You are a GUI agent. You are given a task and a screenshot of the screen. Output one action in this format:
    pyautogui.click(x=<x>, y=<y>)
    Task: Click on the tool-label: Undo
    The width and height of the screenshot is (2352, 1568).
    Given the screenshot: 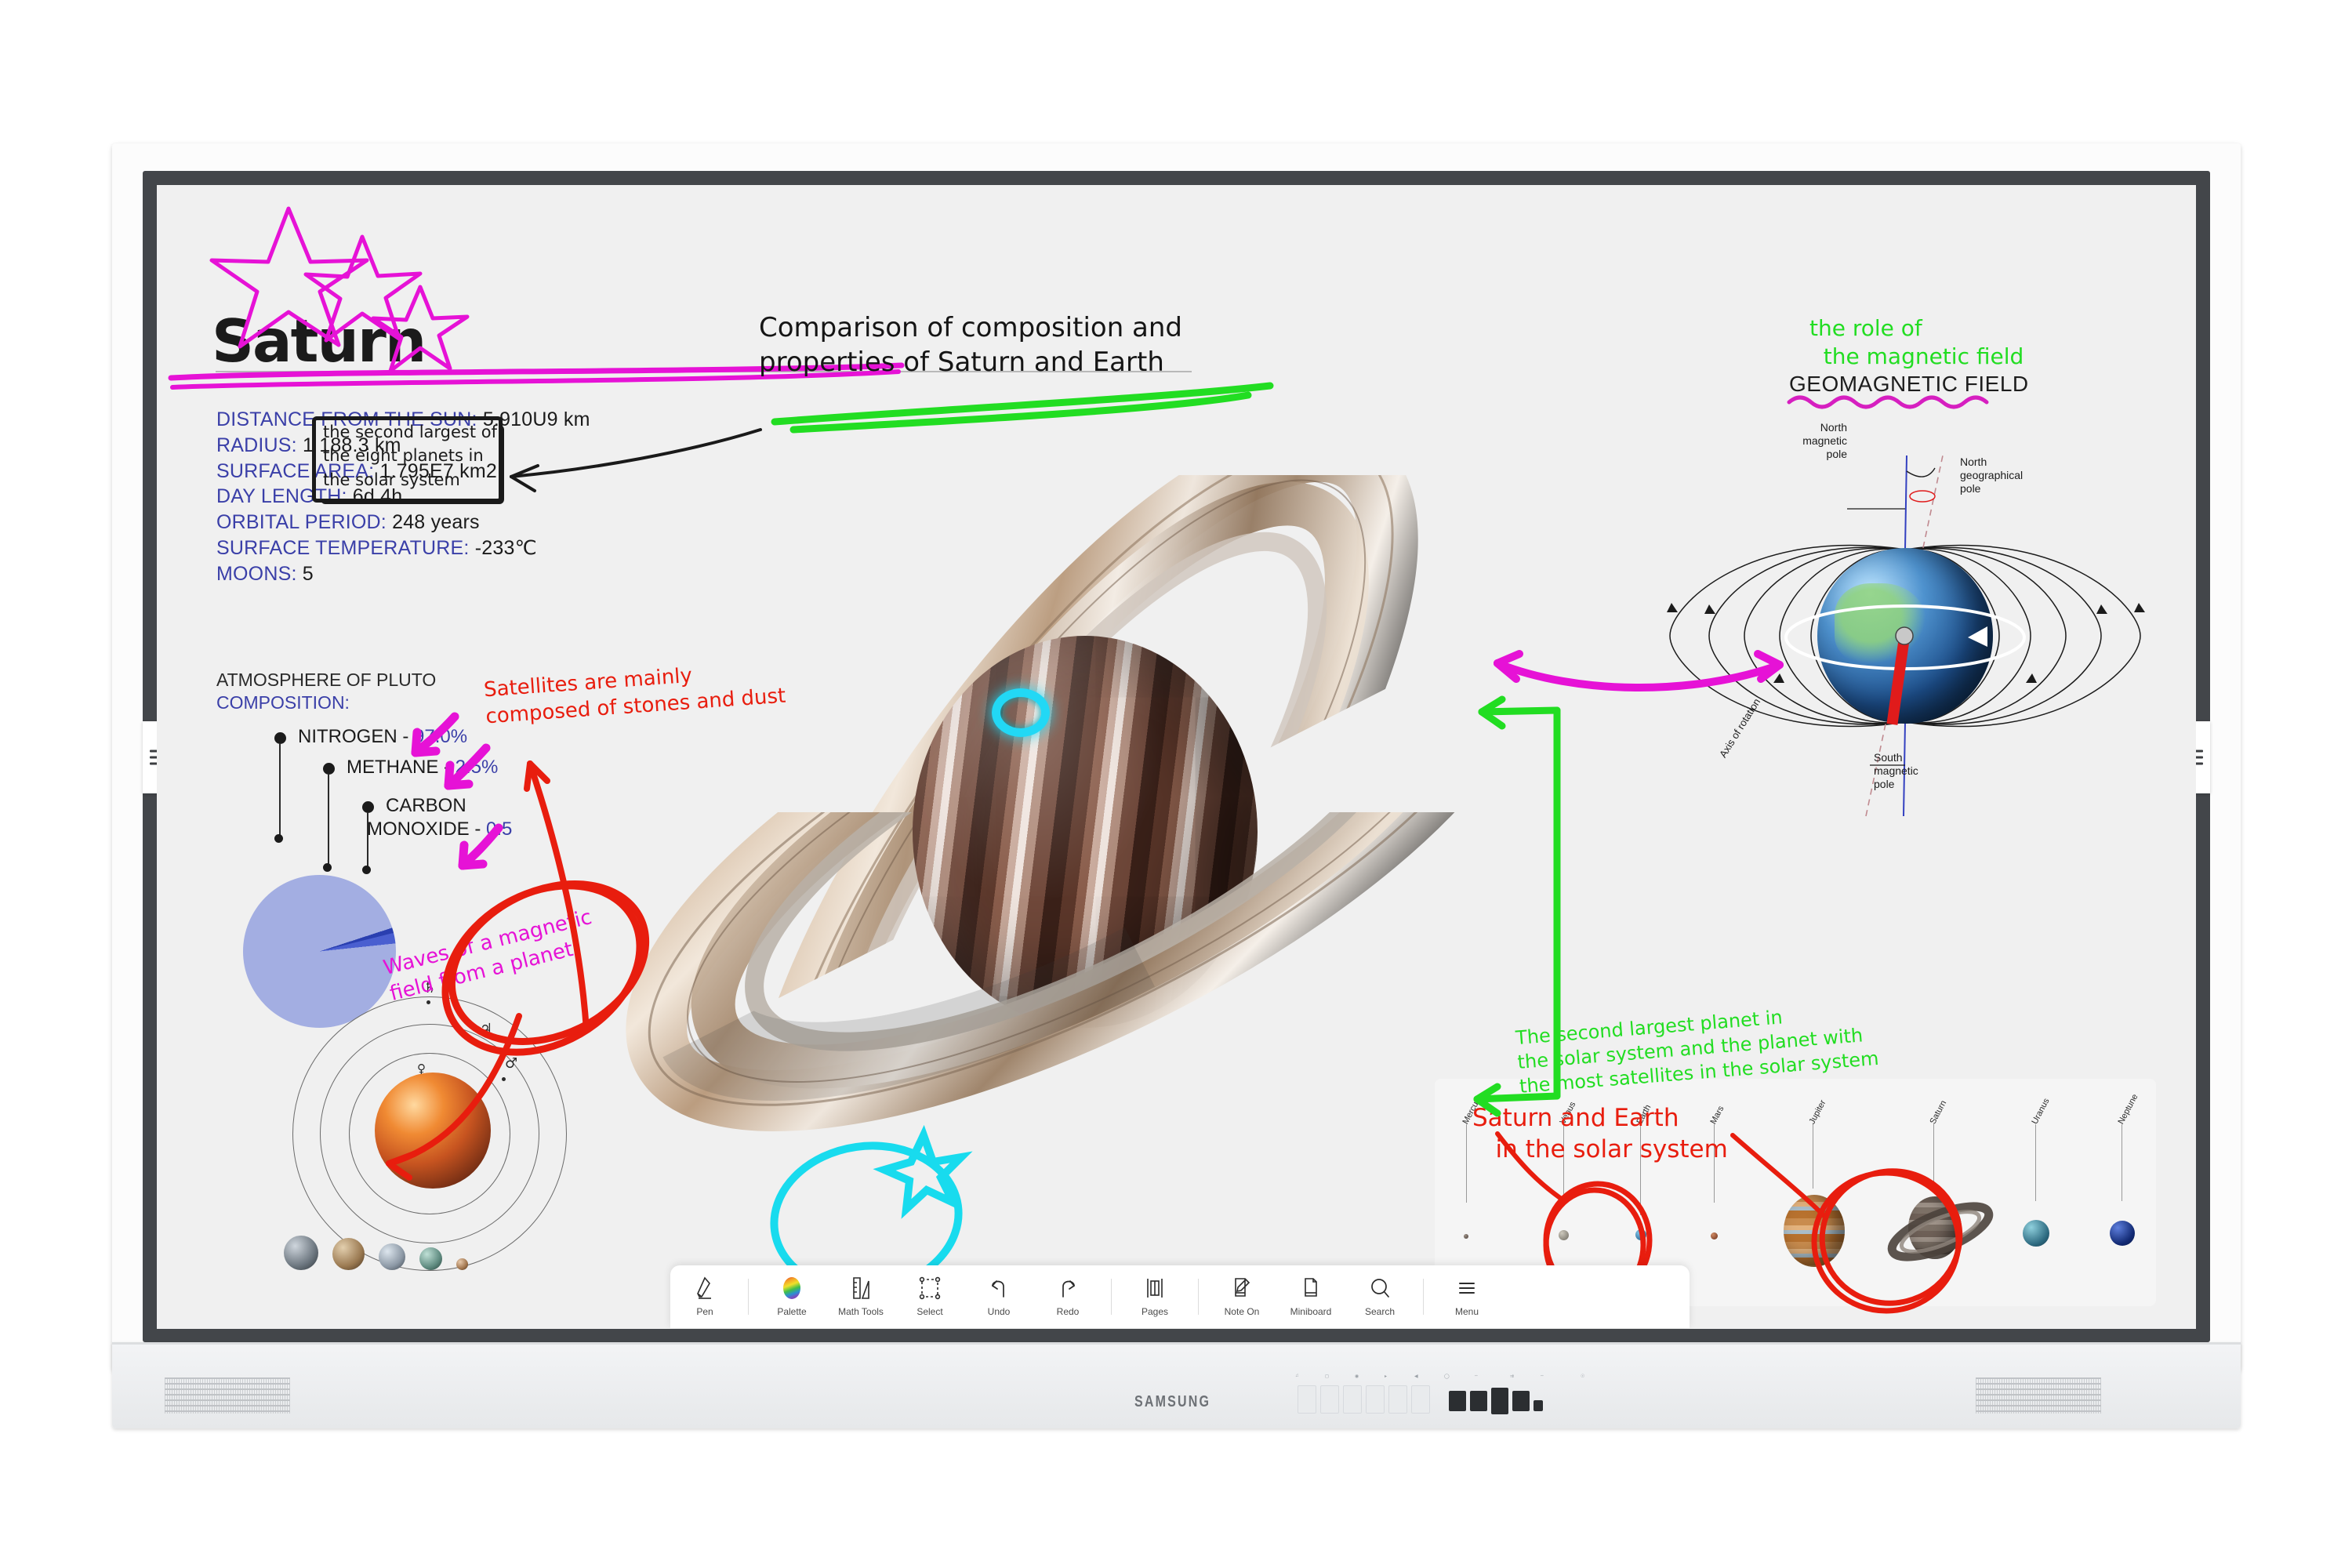 What is the action you would take?
    pyautogui.click(x=999, y=1311)
    